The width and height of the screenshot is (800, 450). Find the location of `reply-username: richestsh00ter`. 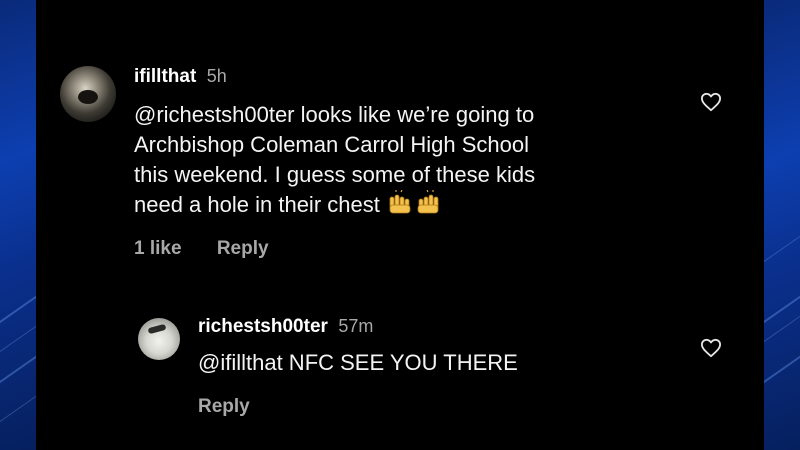

reply-username: richestsh00ter is located at coordinates (263, 326).